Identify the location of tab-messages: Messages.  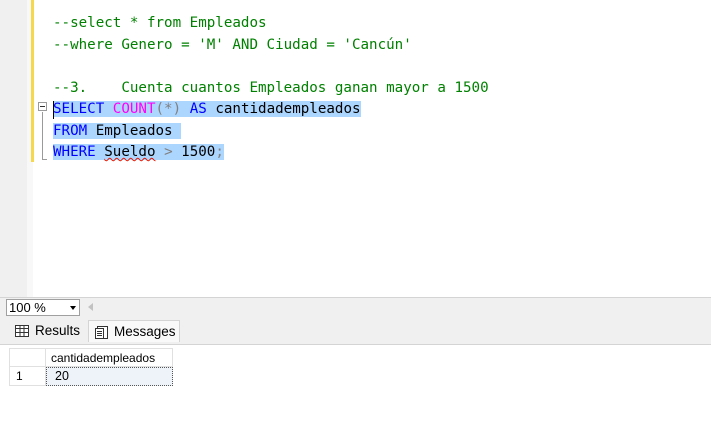
(134, 331).